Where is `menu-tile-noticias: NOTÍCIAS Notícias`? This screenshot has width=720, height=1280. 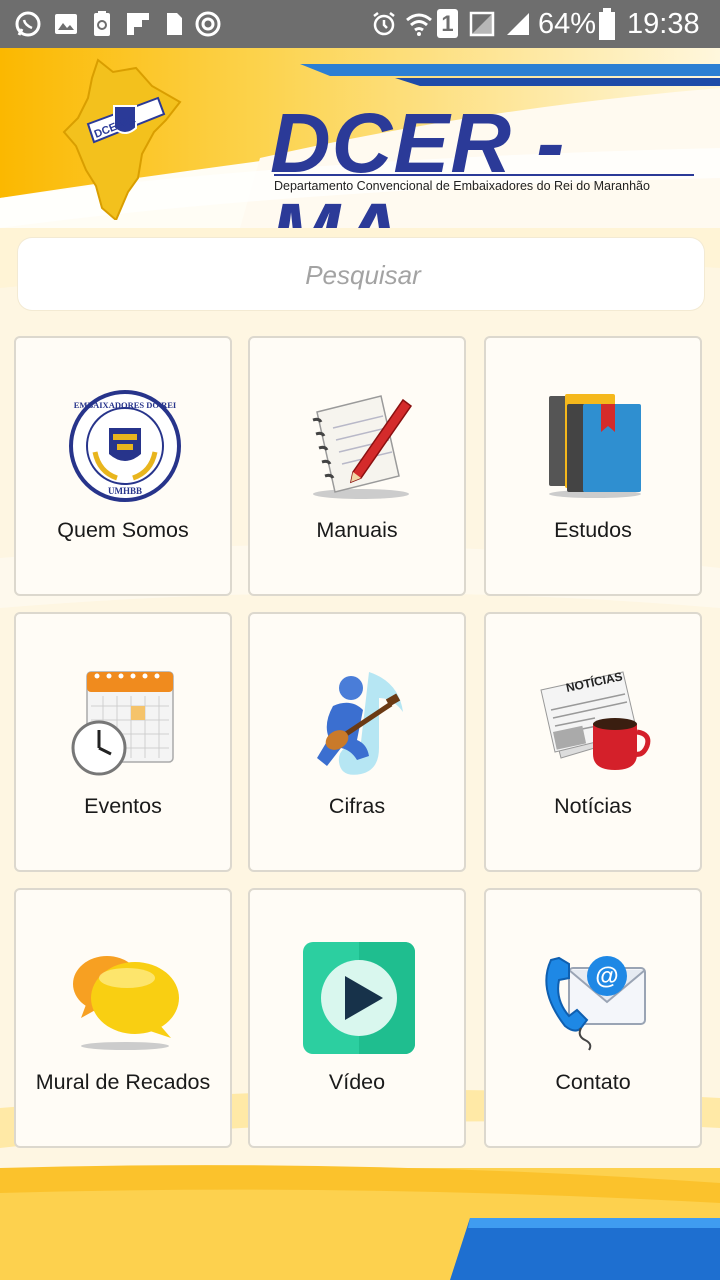
menu-tile-noticias: NOTÍCIAS Notícias is located at coordinates (593, 742).